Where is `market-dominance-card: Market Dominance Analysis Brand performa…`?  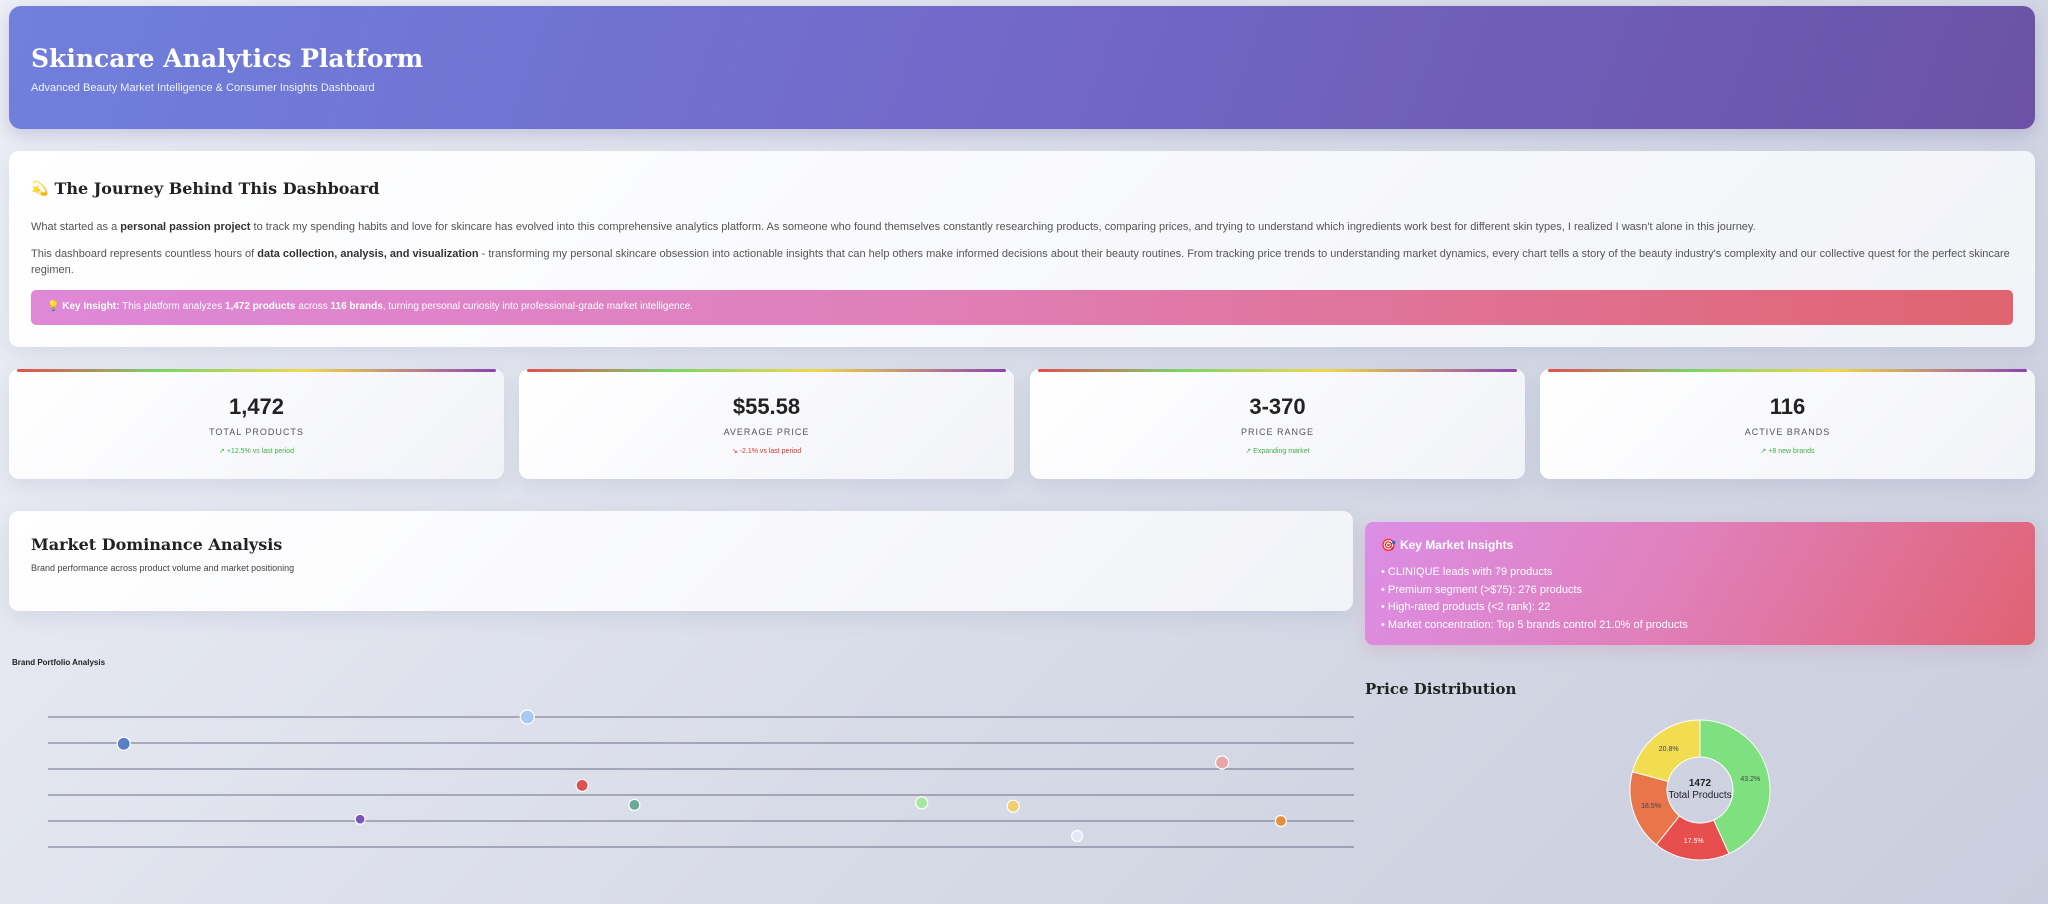 market-dominance-card: Market Dominance Analysis Brand performa… is located at coordinates (681, 561).